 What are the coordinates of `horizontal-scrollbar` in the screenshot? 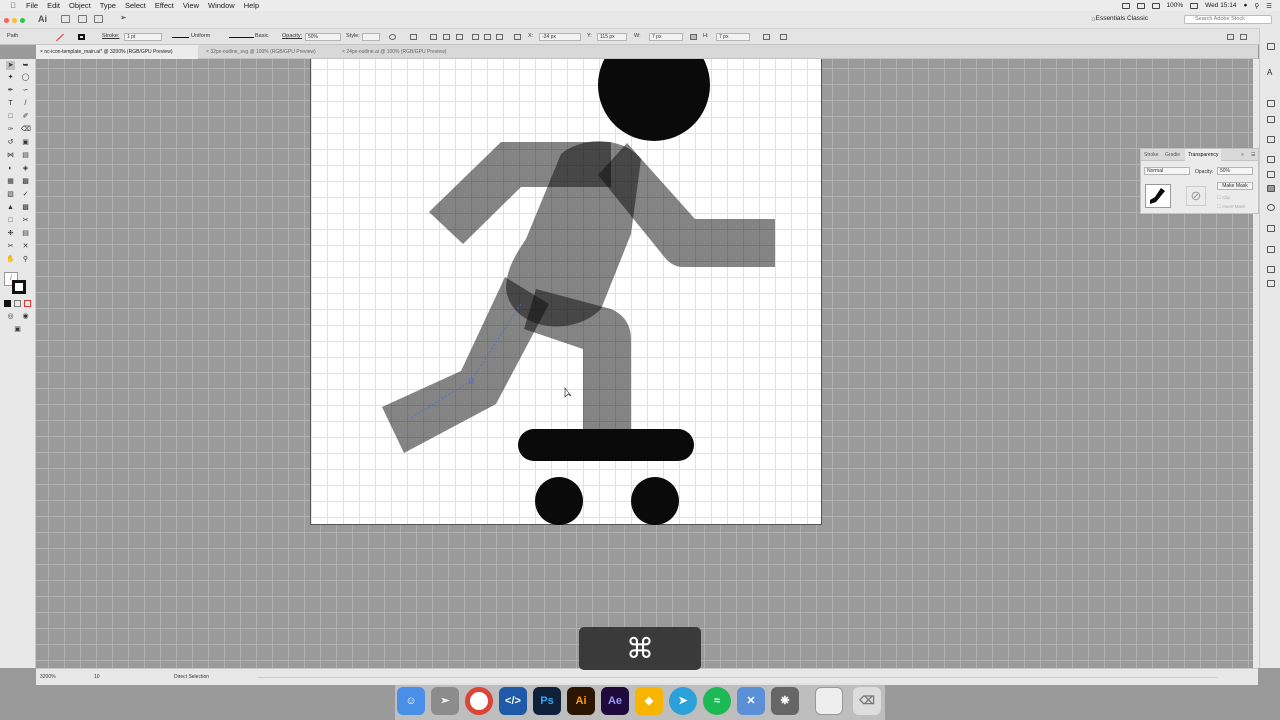 It's located at (738, 677).